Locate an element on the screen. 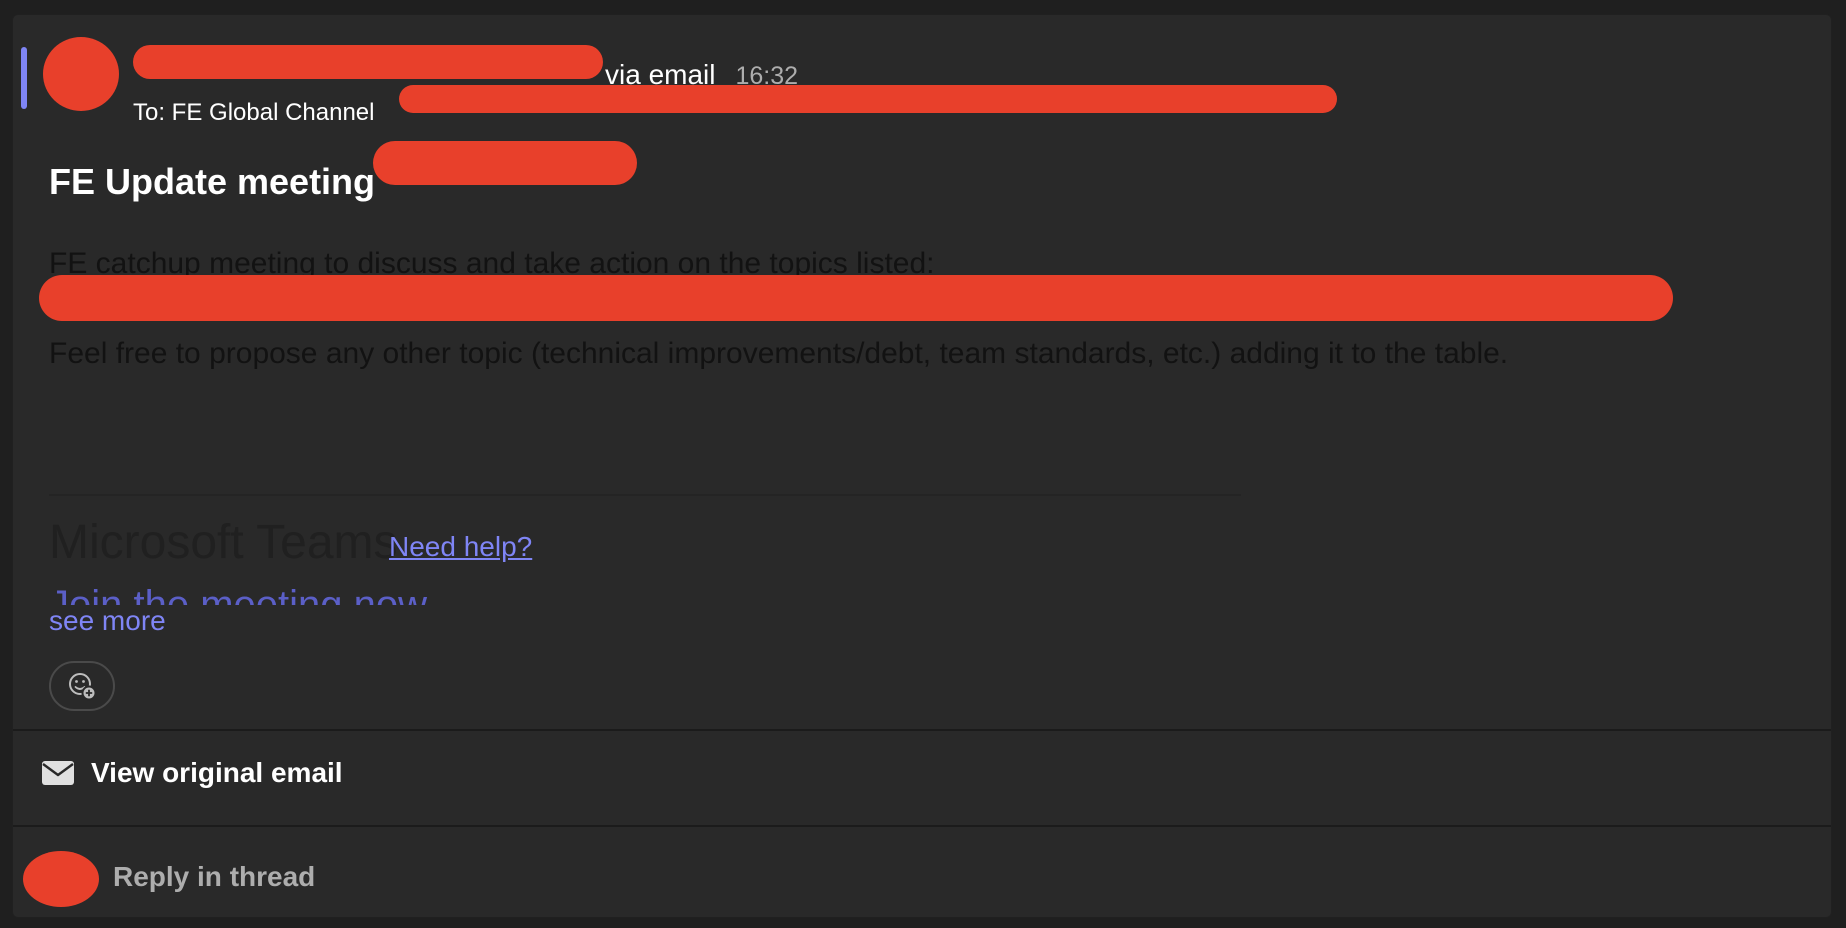  view-original-email-button: View original email is located at coordinates (192, 773).